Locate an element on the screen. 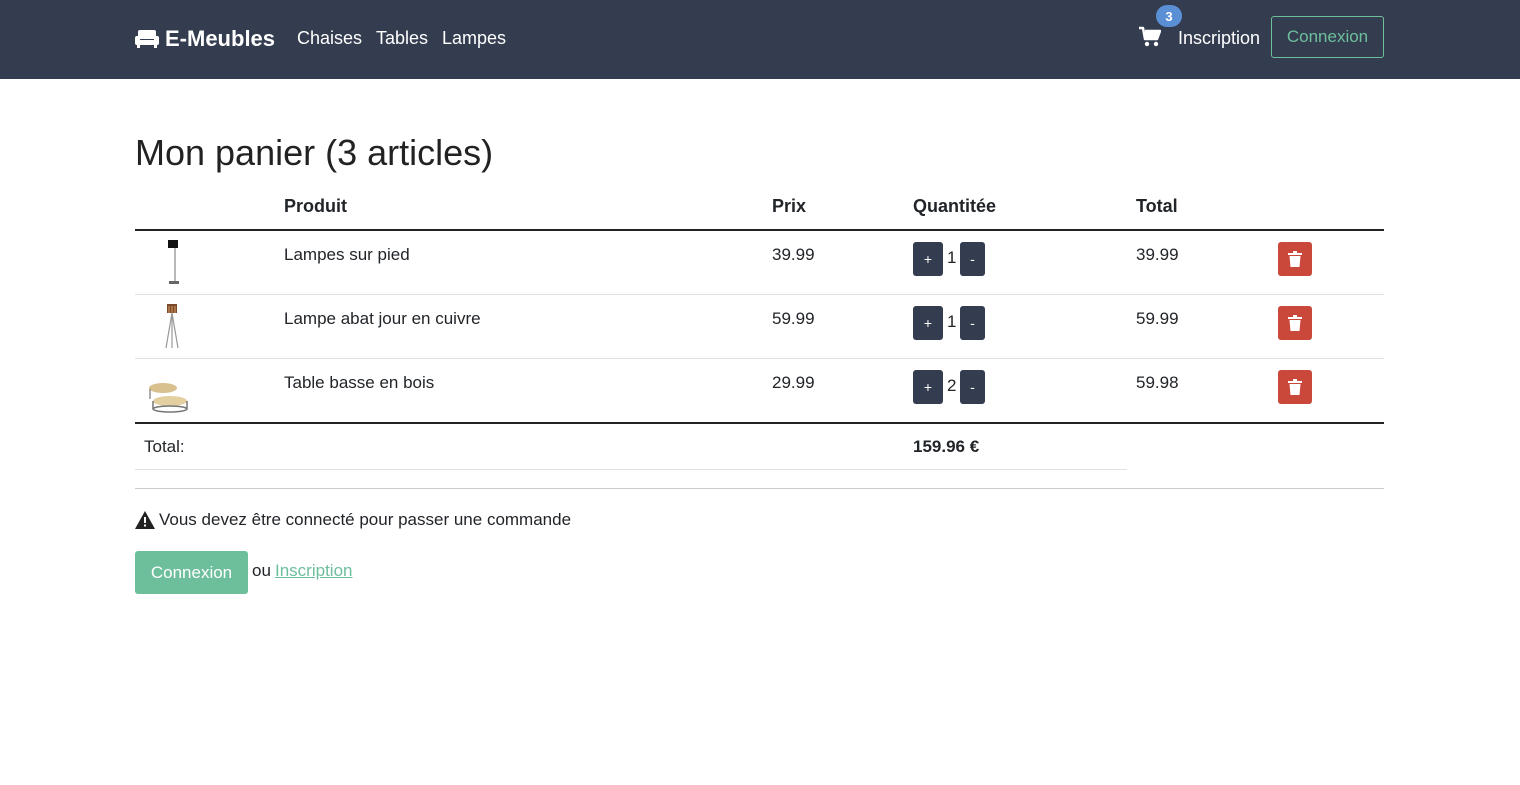 This screenshot has width=1520, height=785. nav-link-lampes: Lampes is located at coordinates (474, 38).